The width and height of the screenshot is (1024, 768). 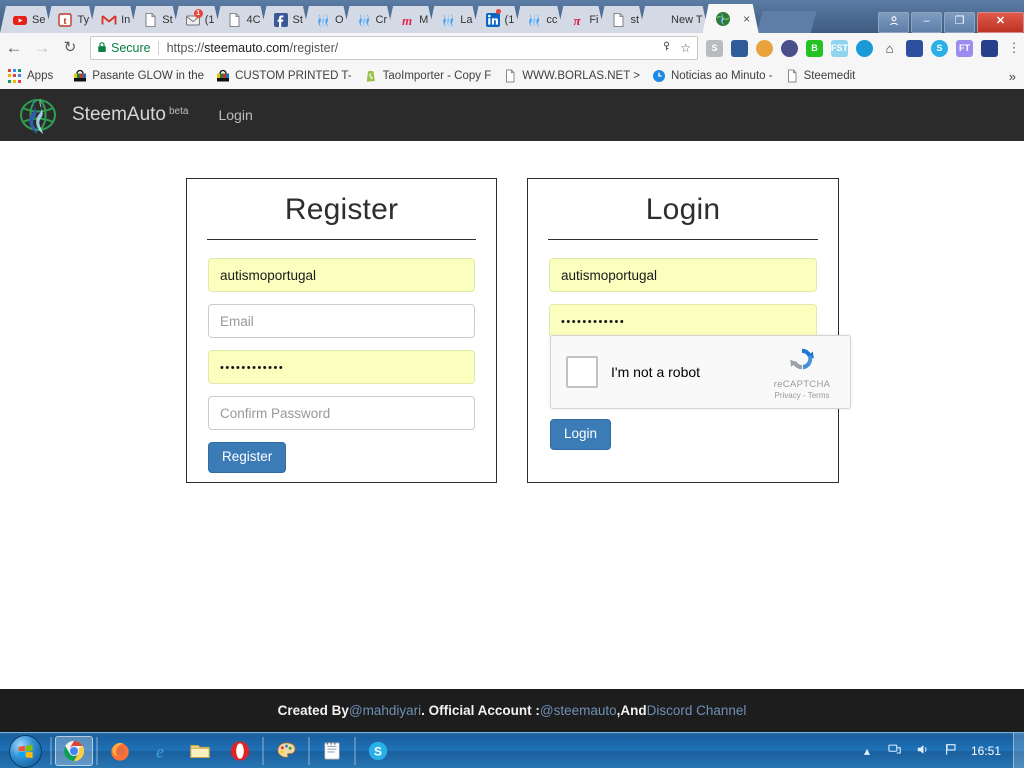 What do you see at coordinates (70, 19) in the screenshot?
I see `tab-1: t Ty` at bounding box center [70, 19].